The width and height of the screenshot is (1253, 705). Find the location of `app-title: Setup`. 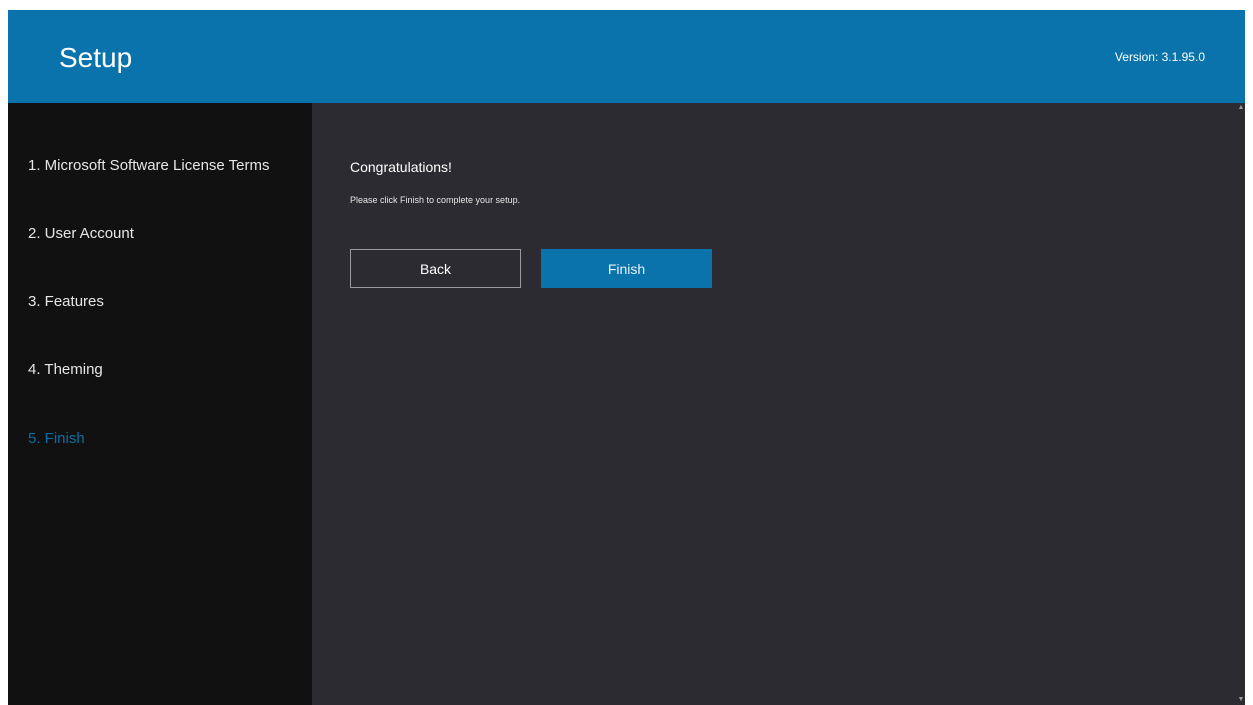

app-title: Setup is located at coordinates (96, 57).